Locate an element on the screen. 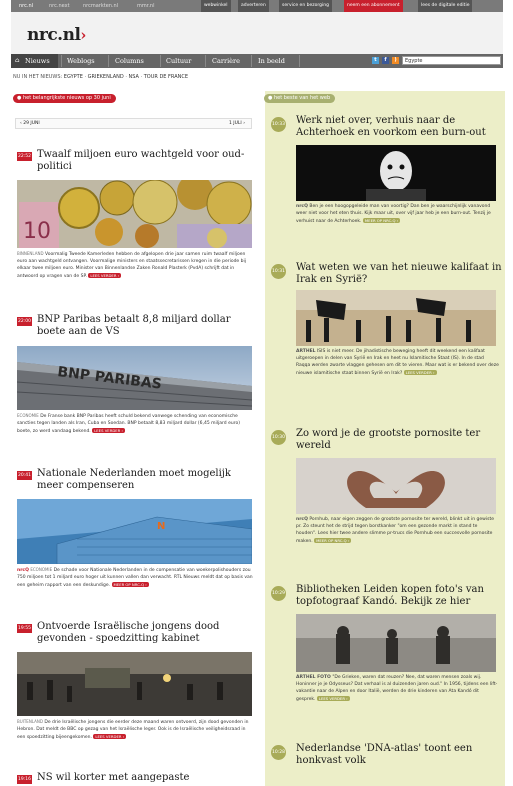 This screenshot has width=513, height=786. trending-egypte: EGYPTE is located at coordinates (73, 77).